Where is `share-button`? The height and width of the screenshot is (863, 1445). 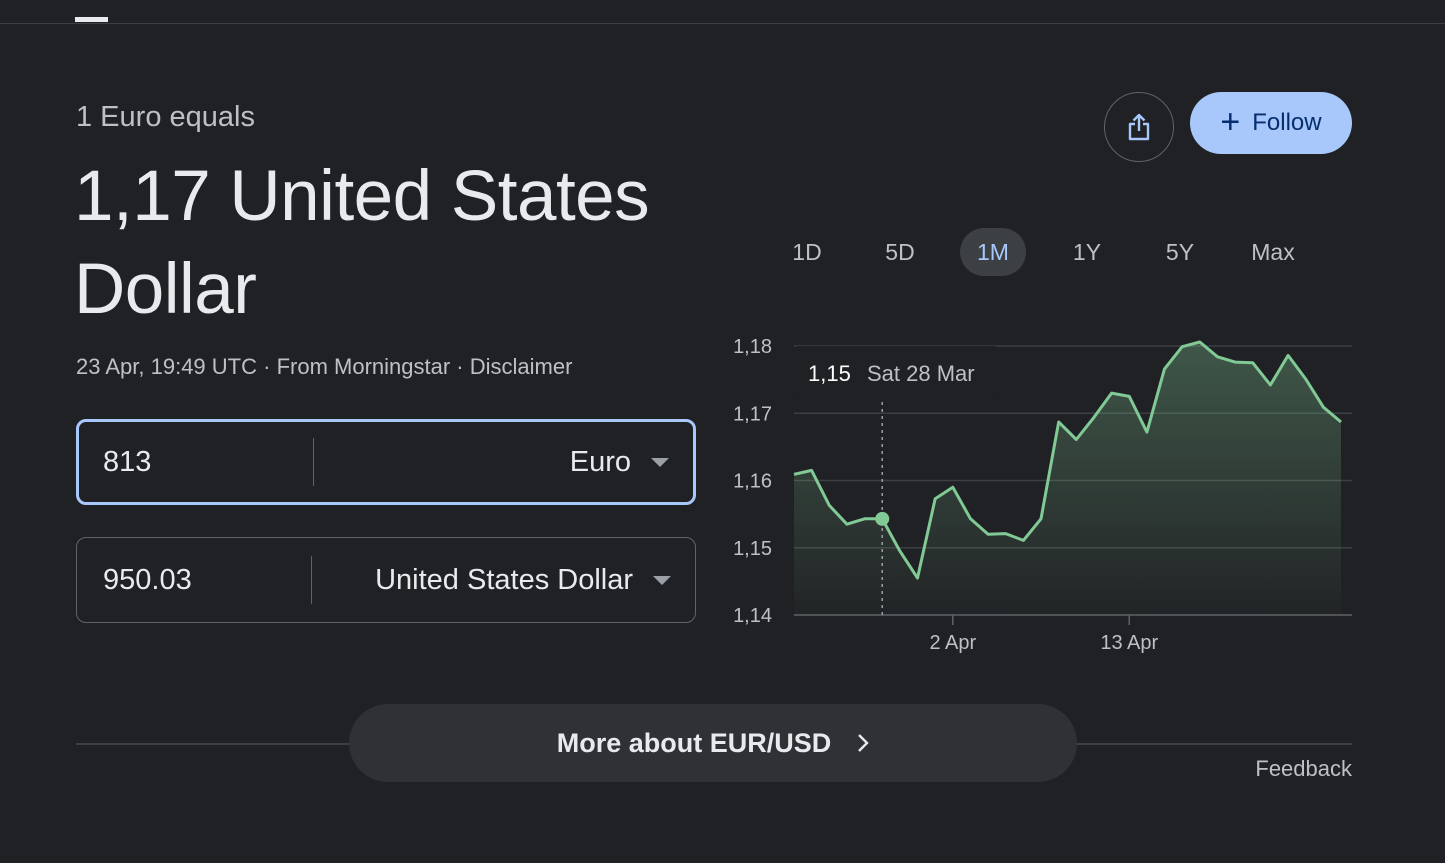
share-button is located at coordinates (1139, 127).